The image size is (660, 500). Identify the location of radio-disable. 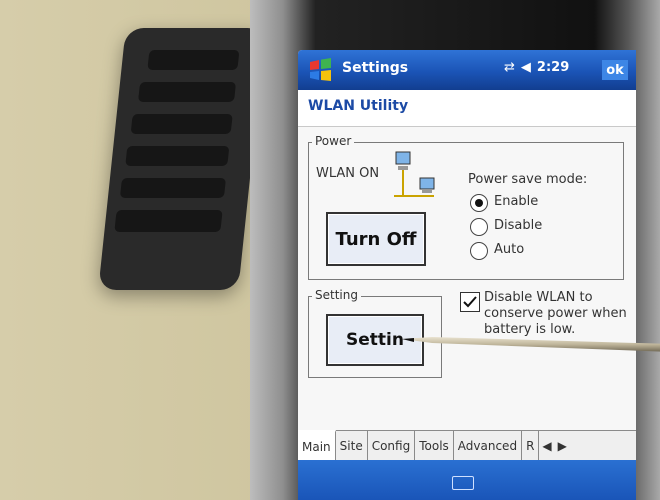
(479, 227).